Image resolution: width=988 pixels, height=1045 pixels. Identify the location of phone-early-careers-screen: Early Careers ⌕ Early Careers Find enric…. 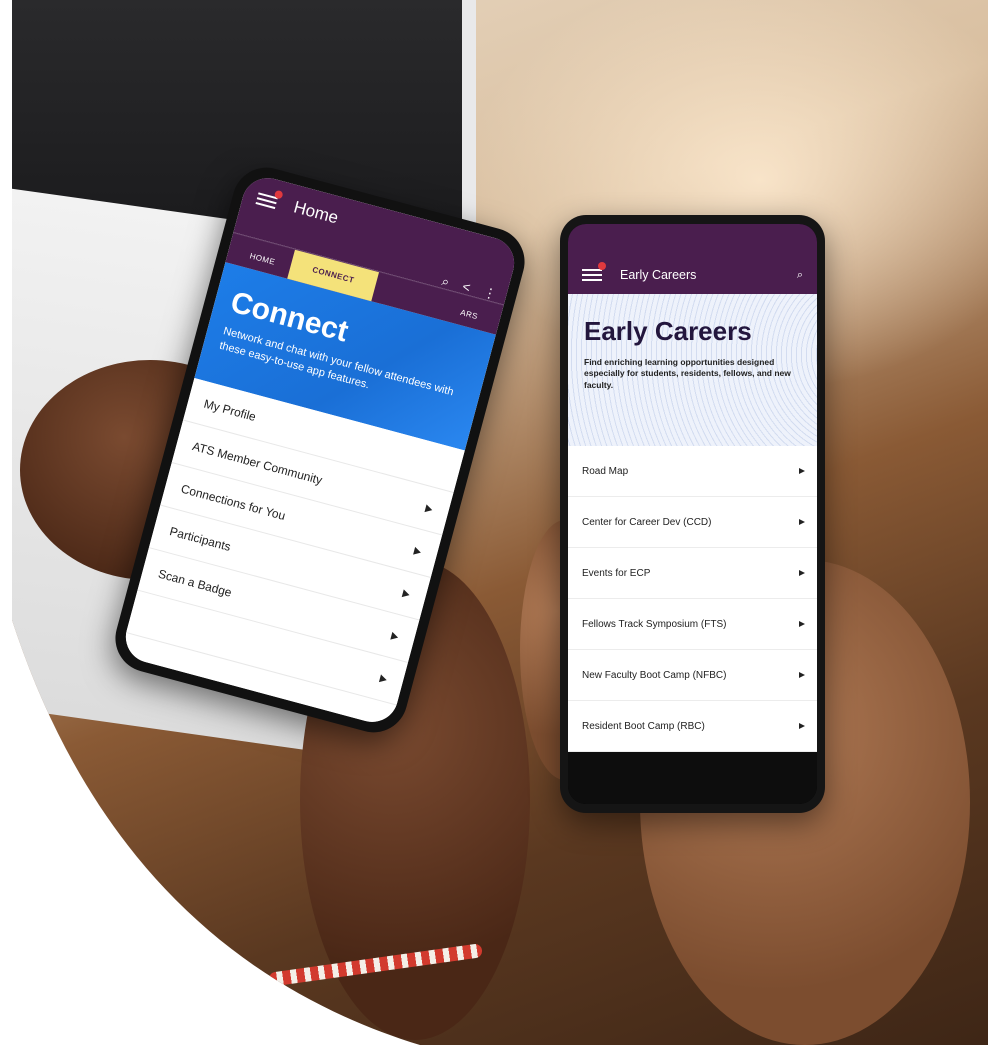
(692, 514).